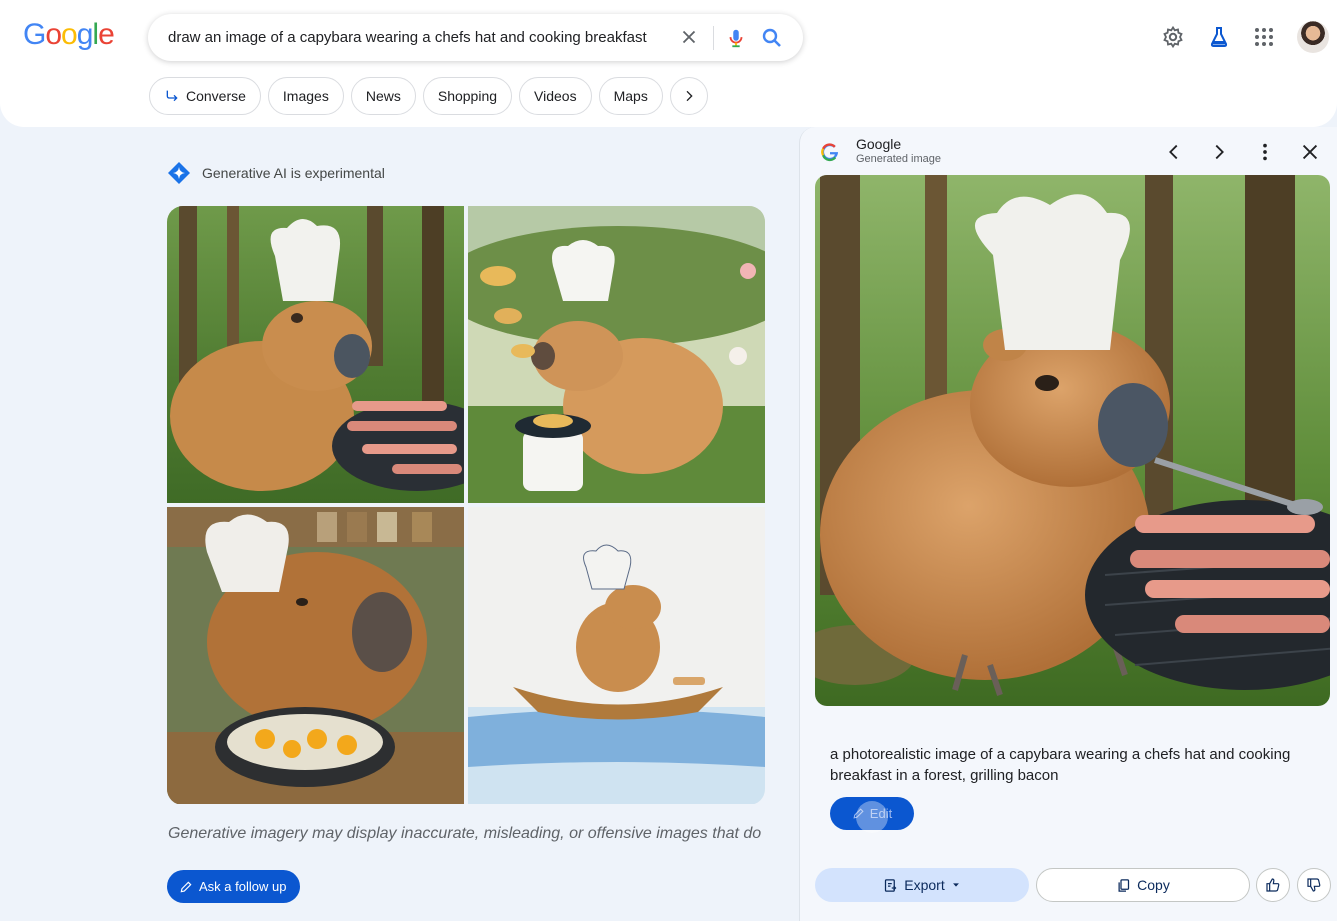 This screenshot has width=1337, height=921. Describe the element at coordinates (736, 38) in the screenshot. I see `mic-icon` at that location.